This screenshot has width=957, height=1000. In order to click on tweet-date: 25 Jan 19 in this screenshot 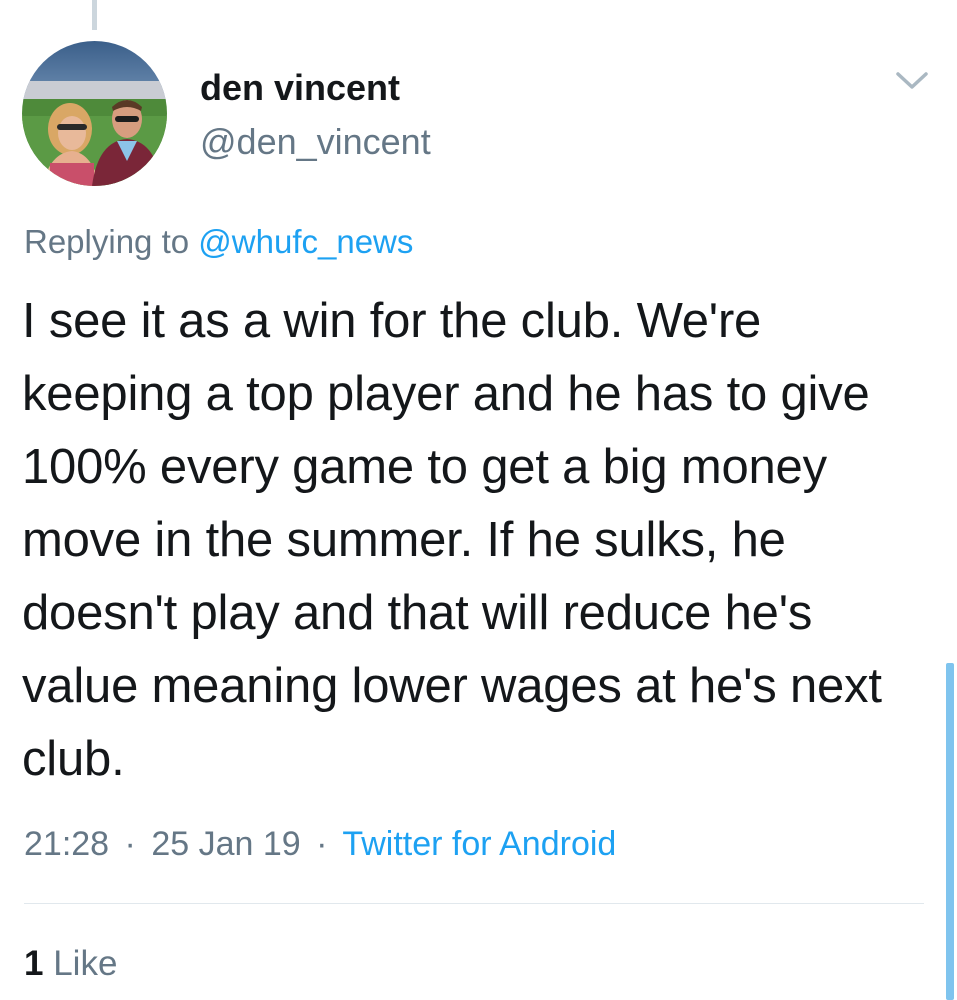, I will do `click(225, 844)`.